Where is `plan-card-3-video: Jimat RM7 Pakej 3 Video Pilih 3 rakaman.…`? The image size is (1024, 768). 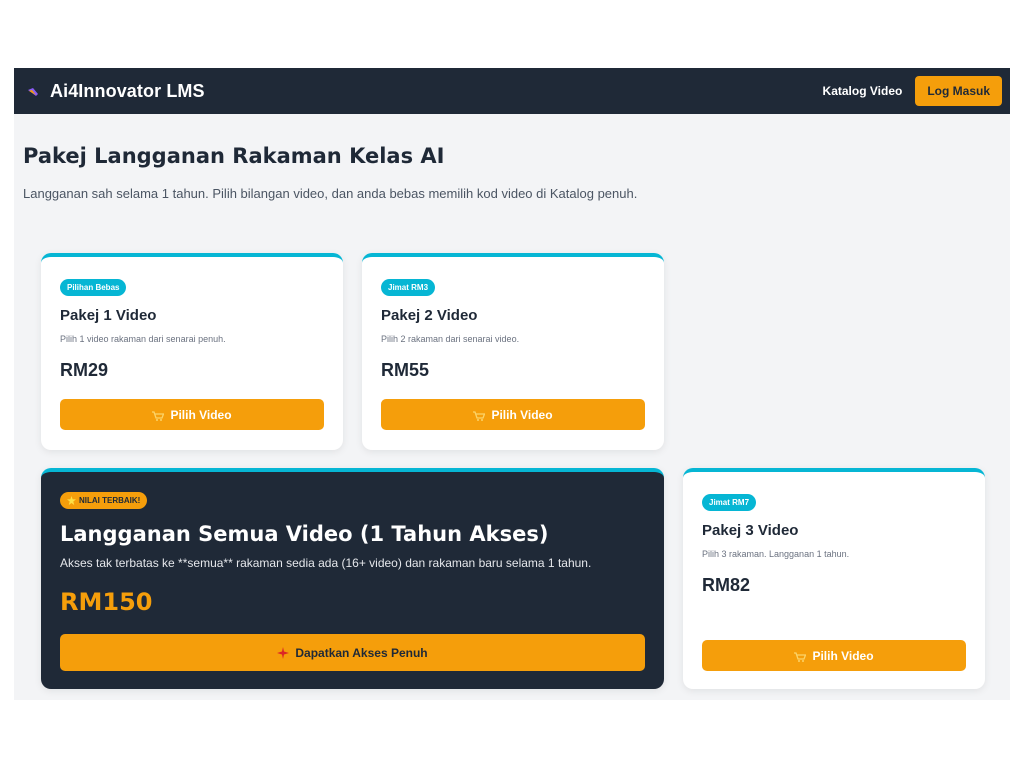
plan-card-3-video: Jimat RM7 Pakej 3 Video Pilih 3 rakaman.… is located at coordinates (834, 578).